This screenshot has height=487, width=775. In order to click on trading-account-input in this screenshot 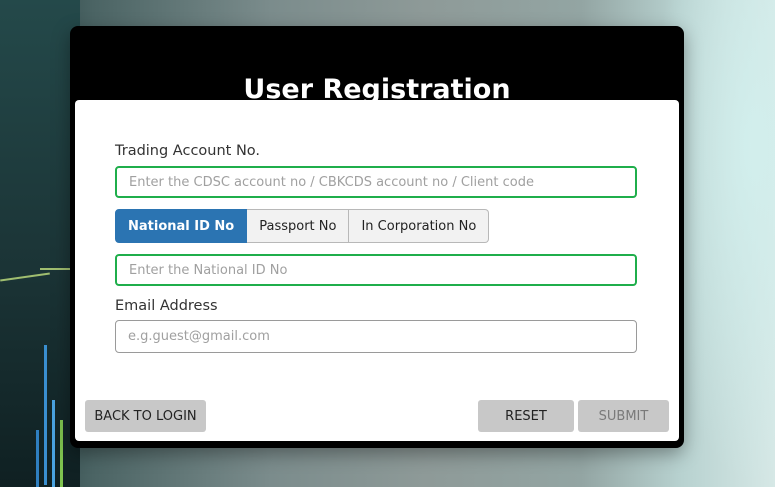, I will do `click(376, 182)`.